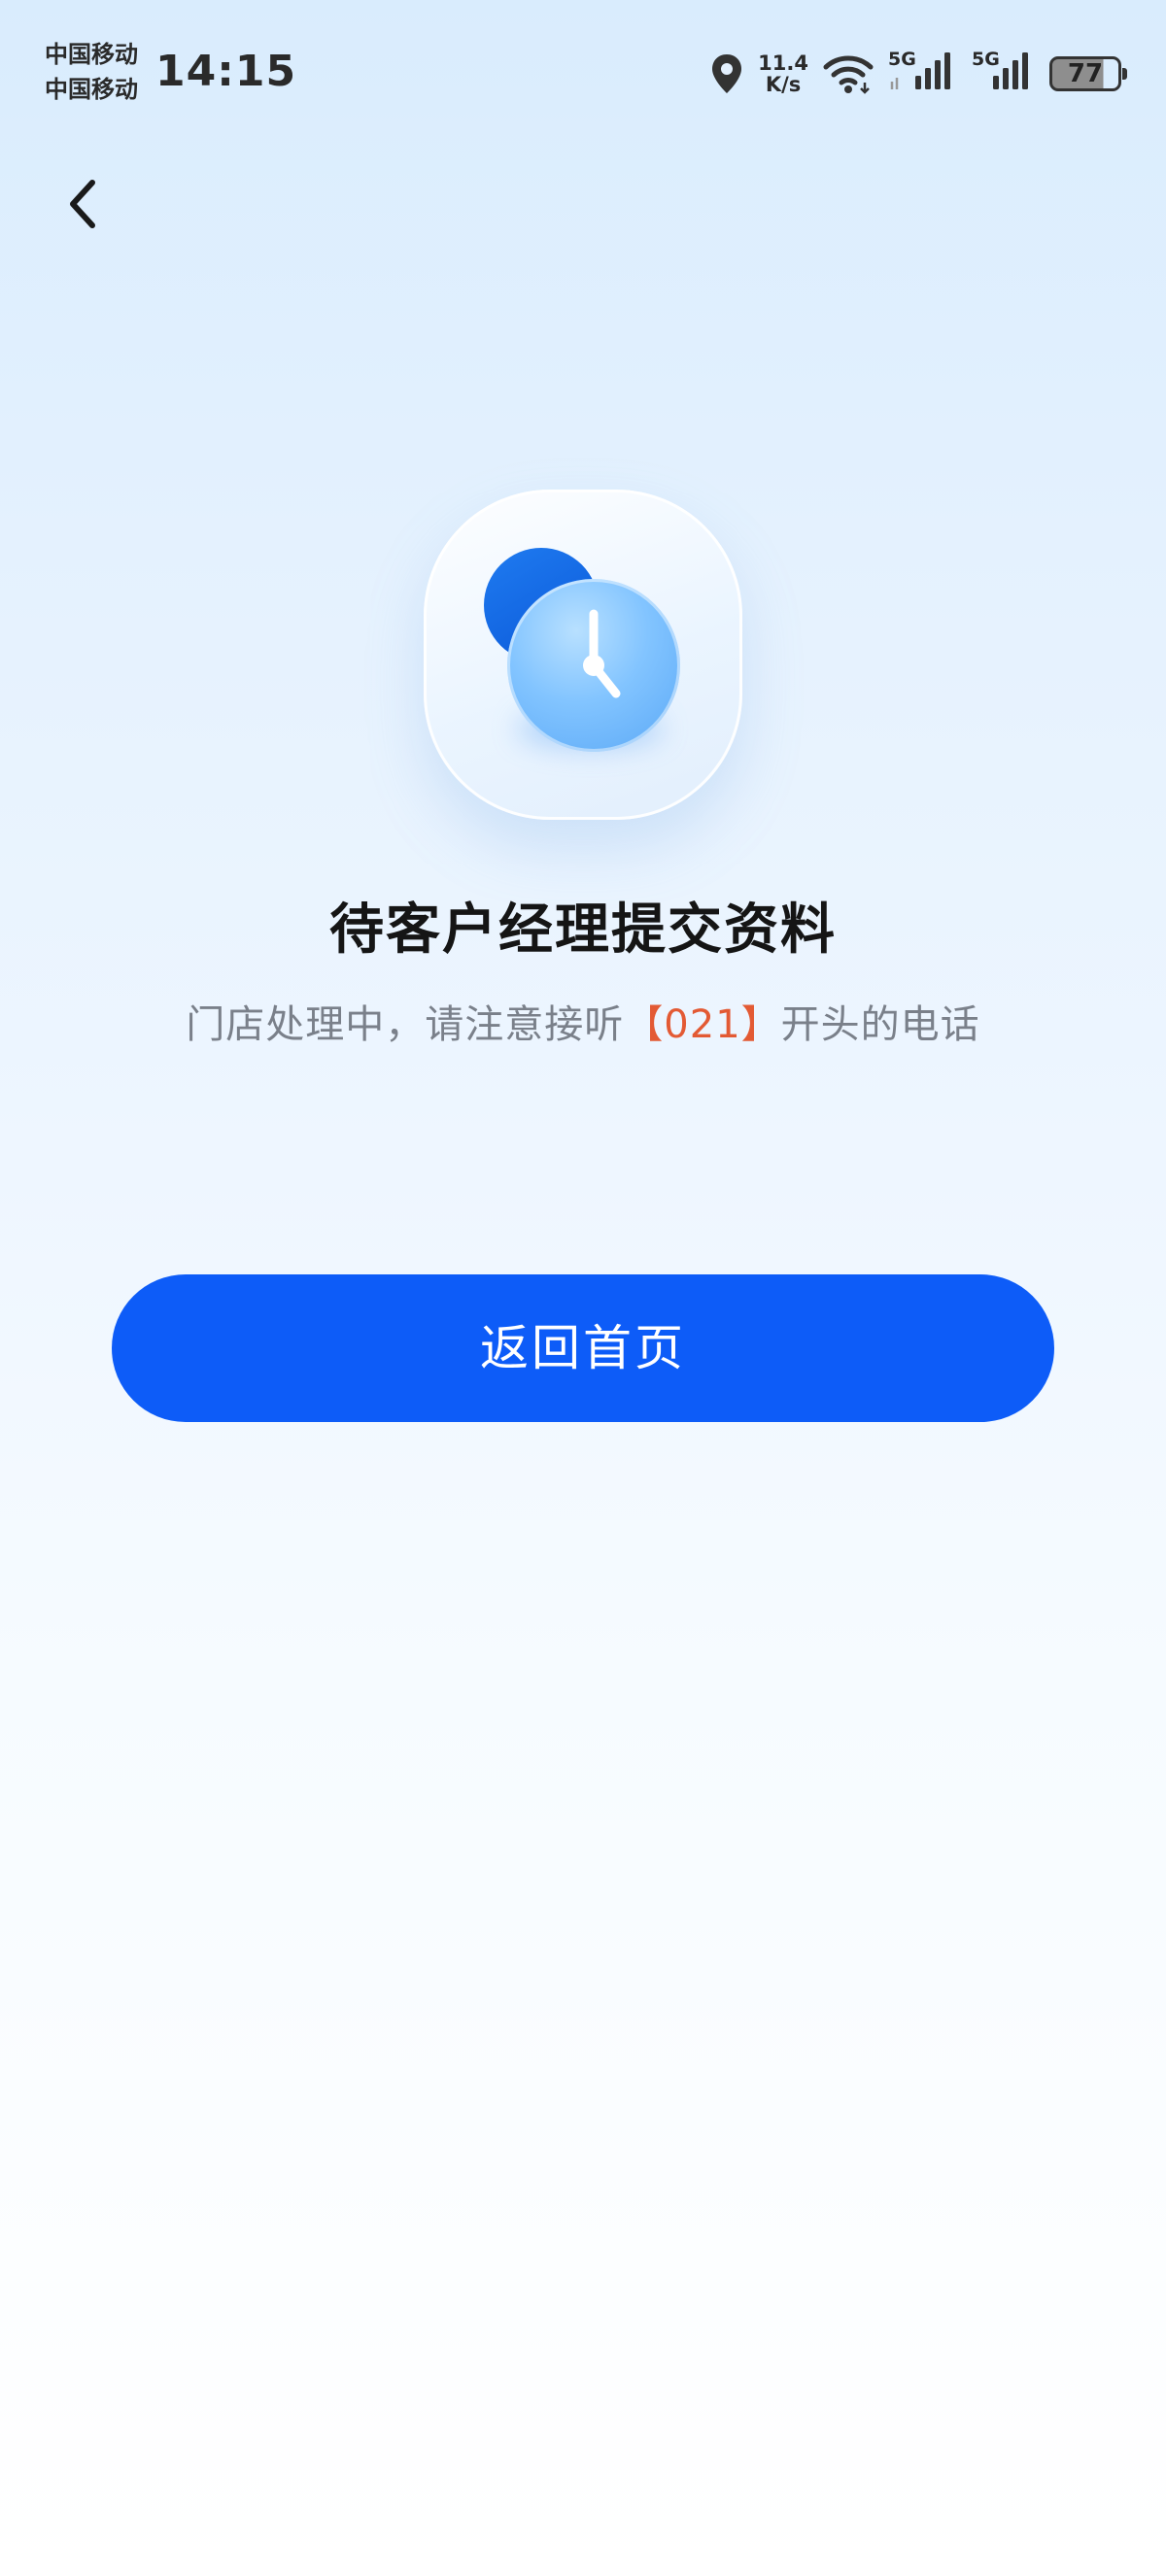 The height and width of the screenshot is (2576, 1166). What do you see at coordinates (783, 63) in the screenshot?
I see `network-speed-value: 11.4` at bounding box center [783, 63].